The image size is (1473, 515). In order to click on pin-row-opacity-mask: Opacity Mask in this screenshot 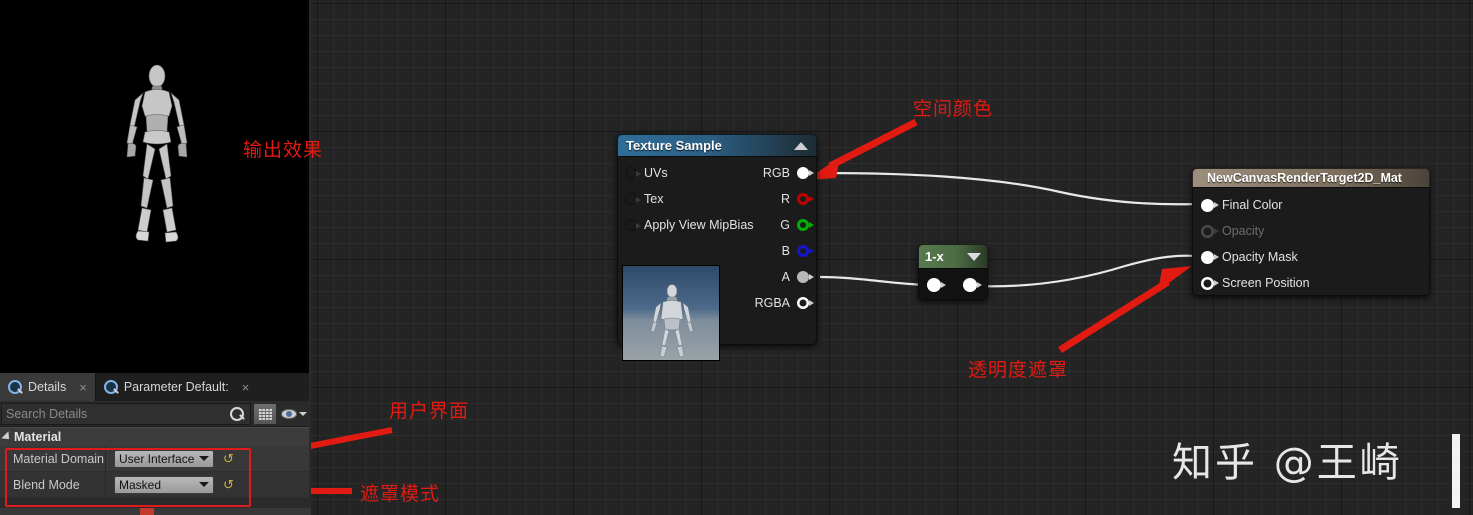, I will do `click(1249, 257)`.